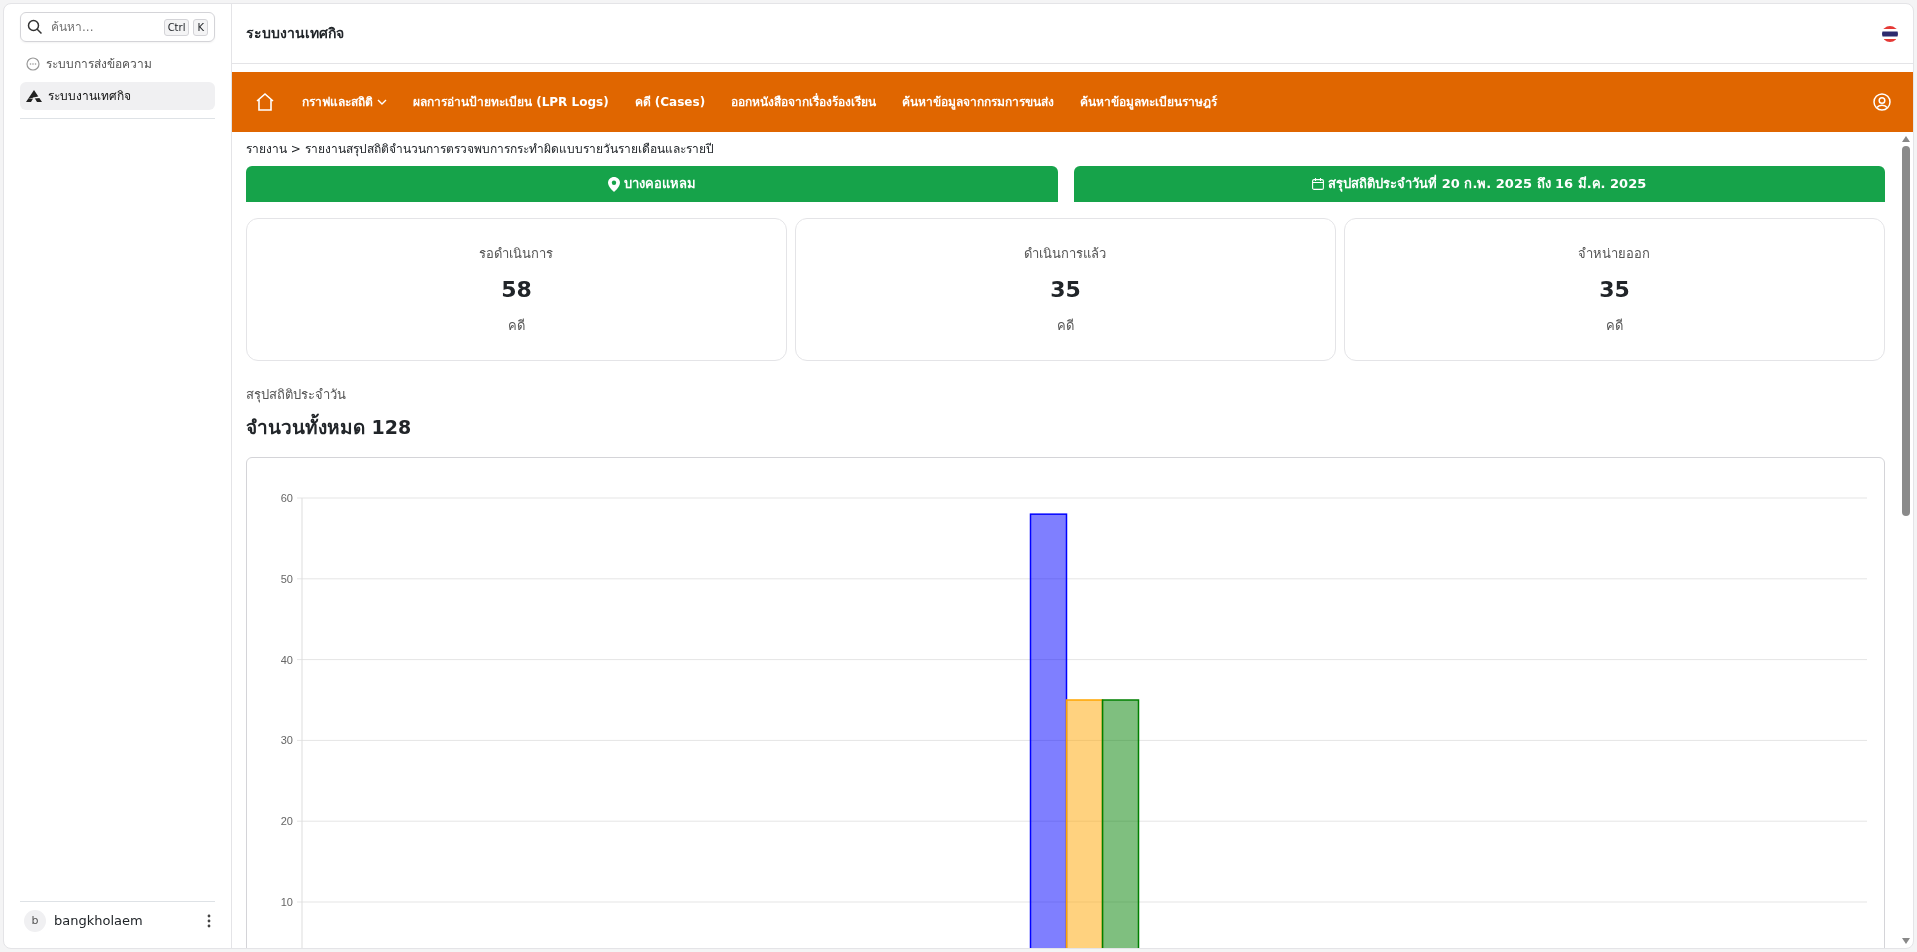 This screenshot has height=952, width=1917. What do you see at coordinates (34, 96) in the screenshot?
I see `logo-icon` at bounding box center [34, 96].